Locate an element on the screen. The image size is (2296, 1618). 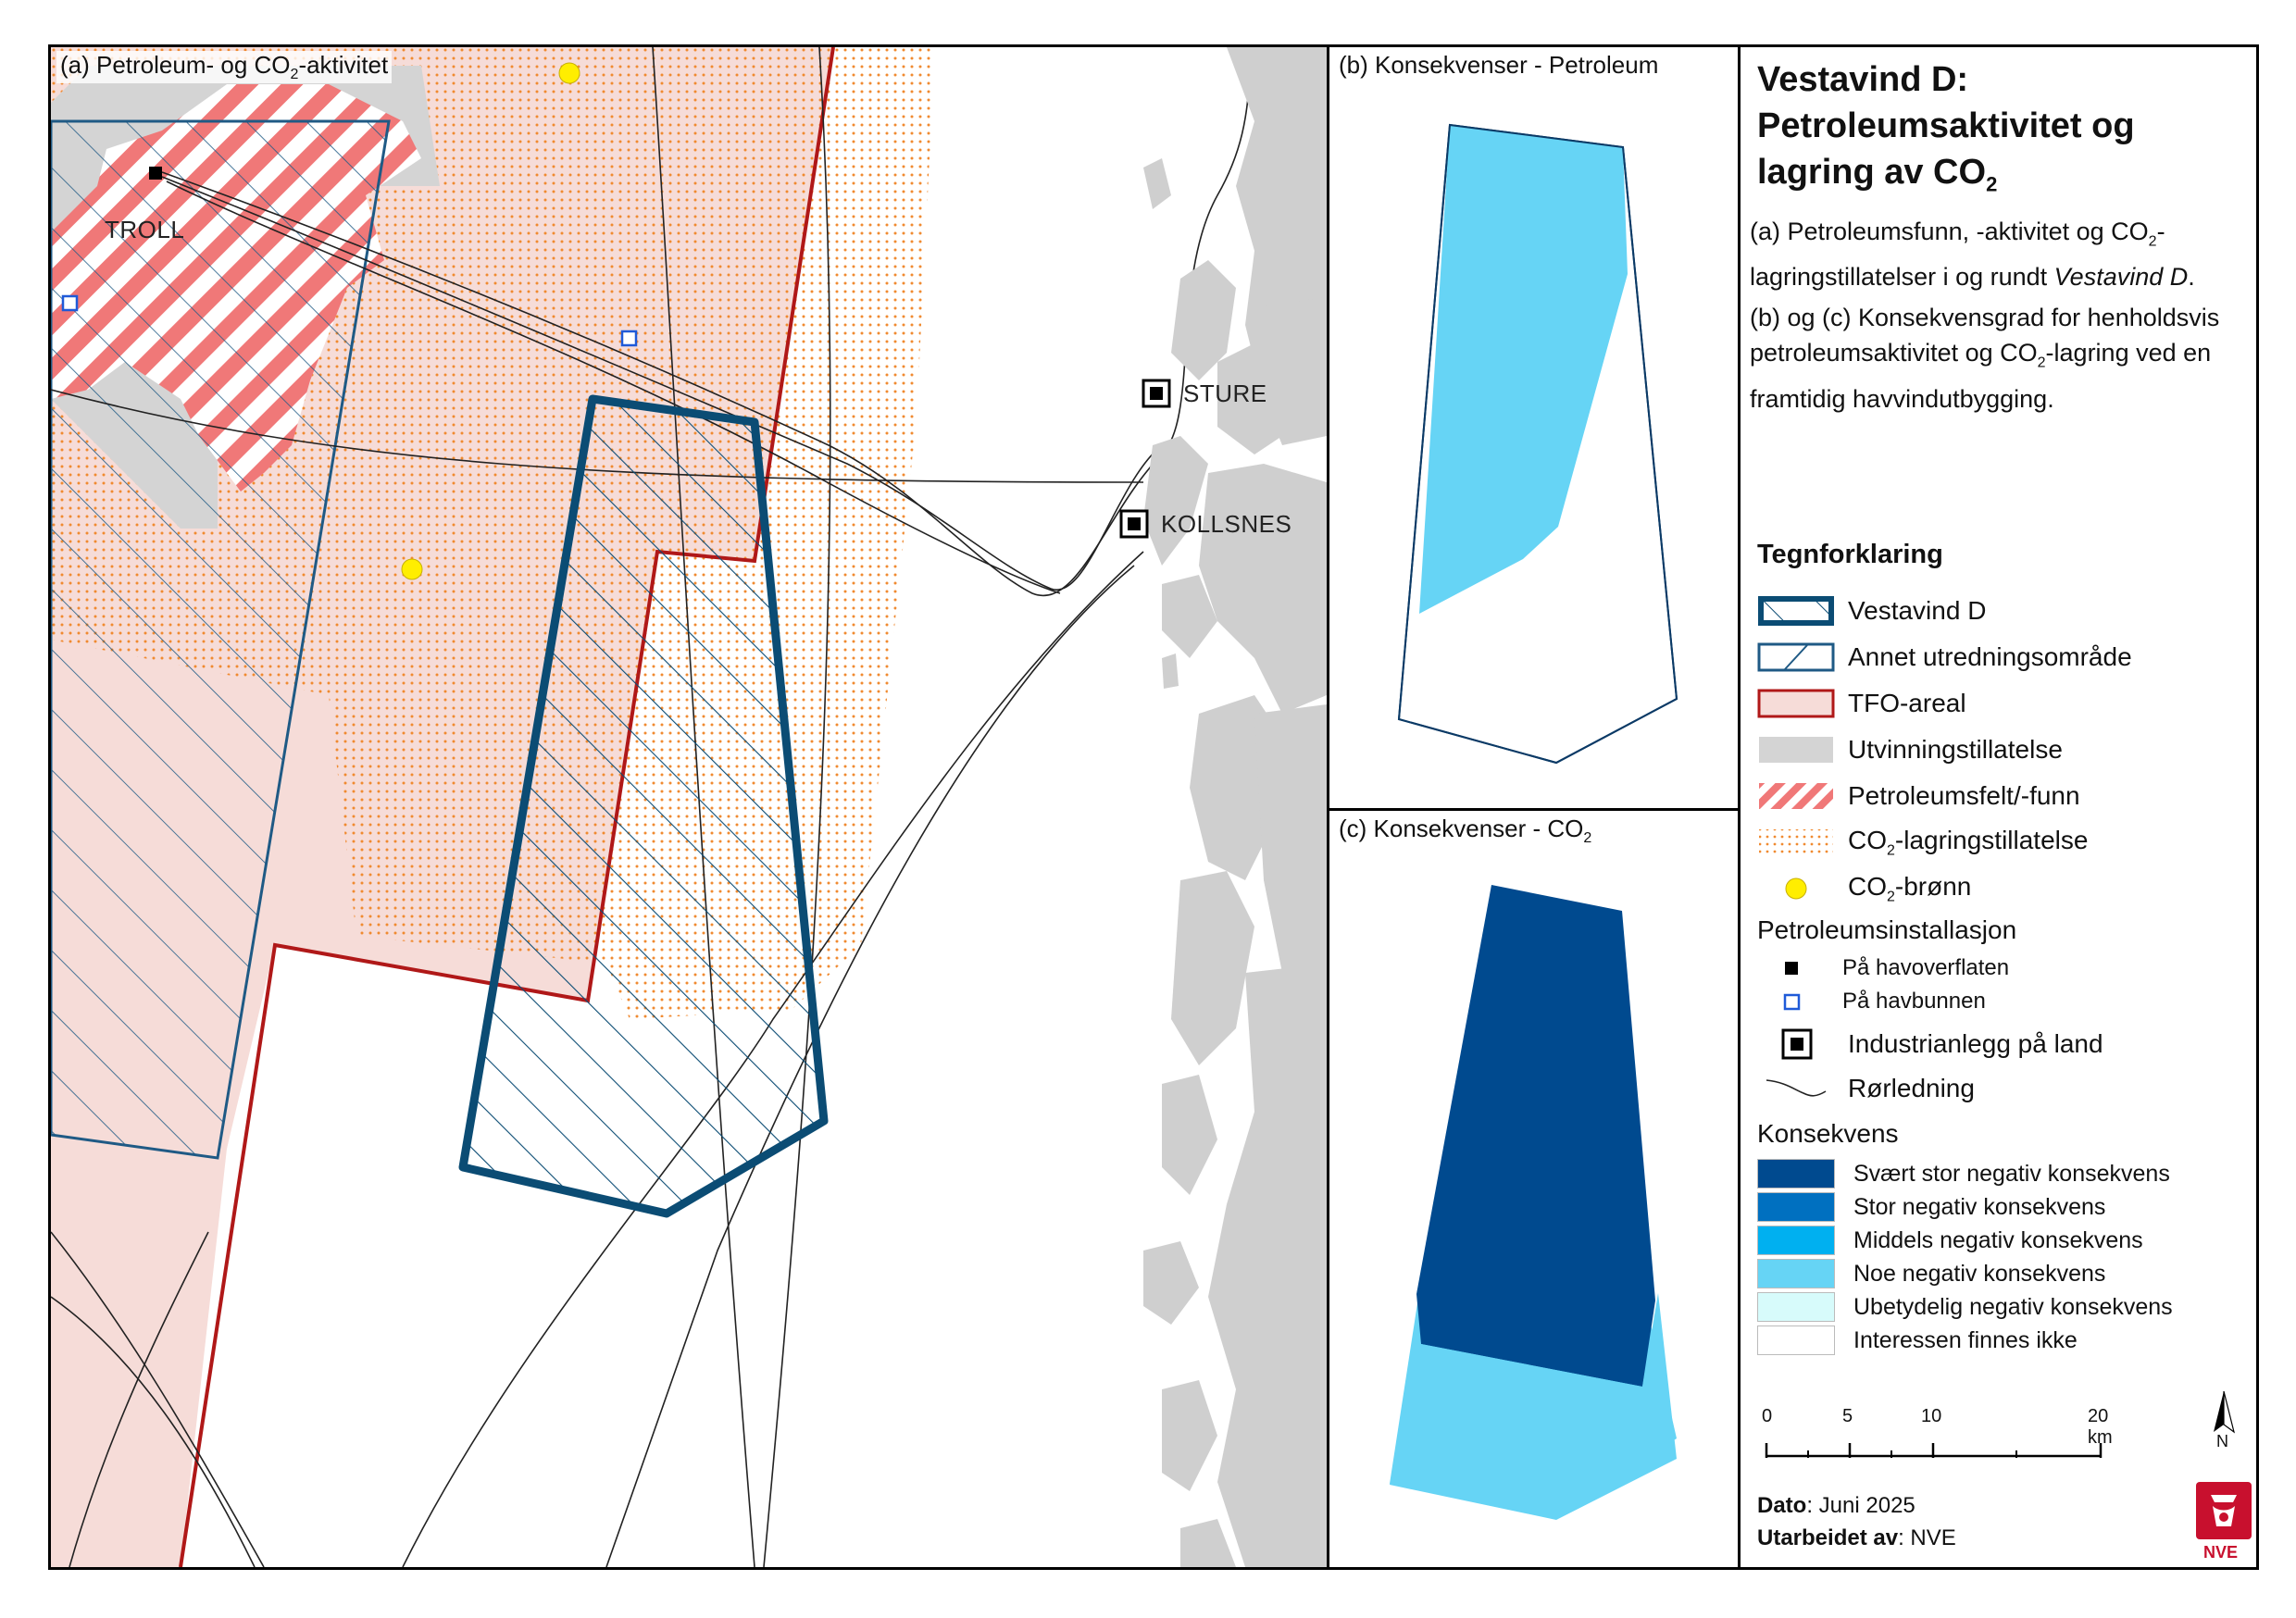
place-label-sture: STURE is located at coordinates (1225, 393).